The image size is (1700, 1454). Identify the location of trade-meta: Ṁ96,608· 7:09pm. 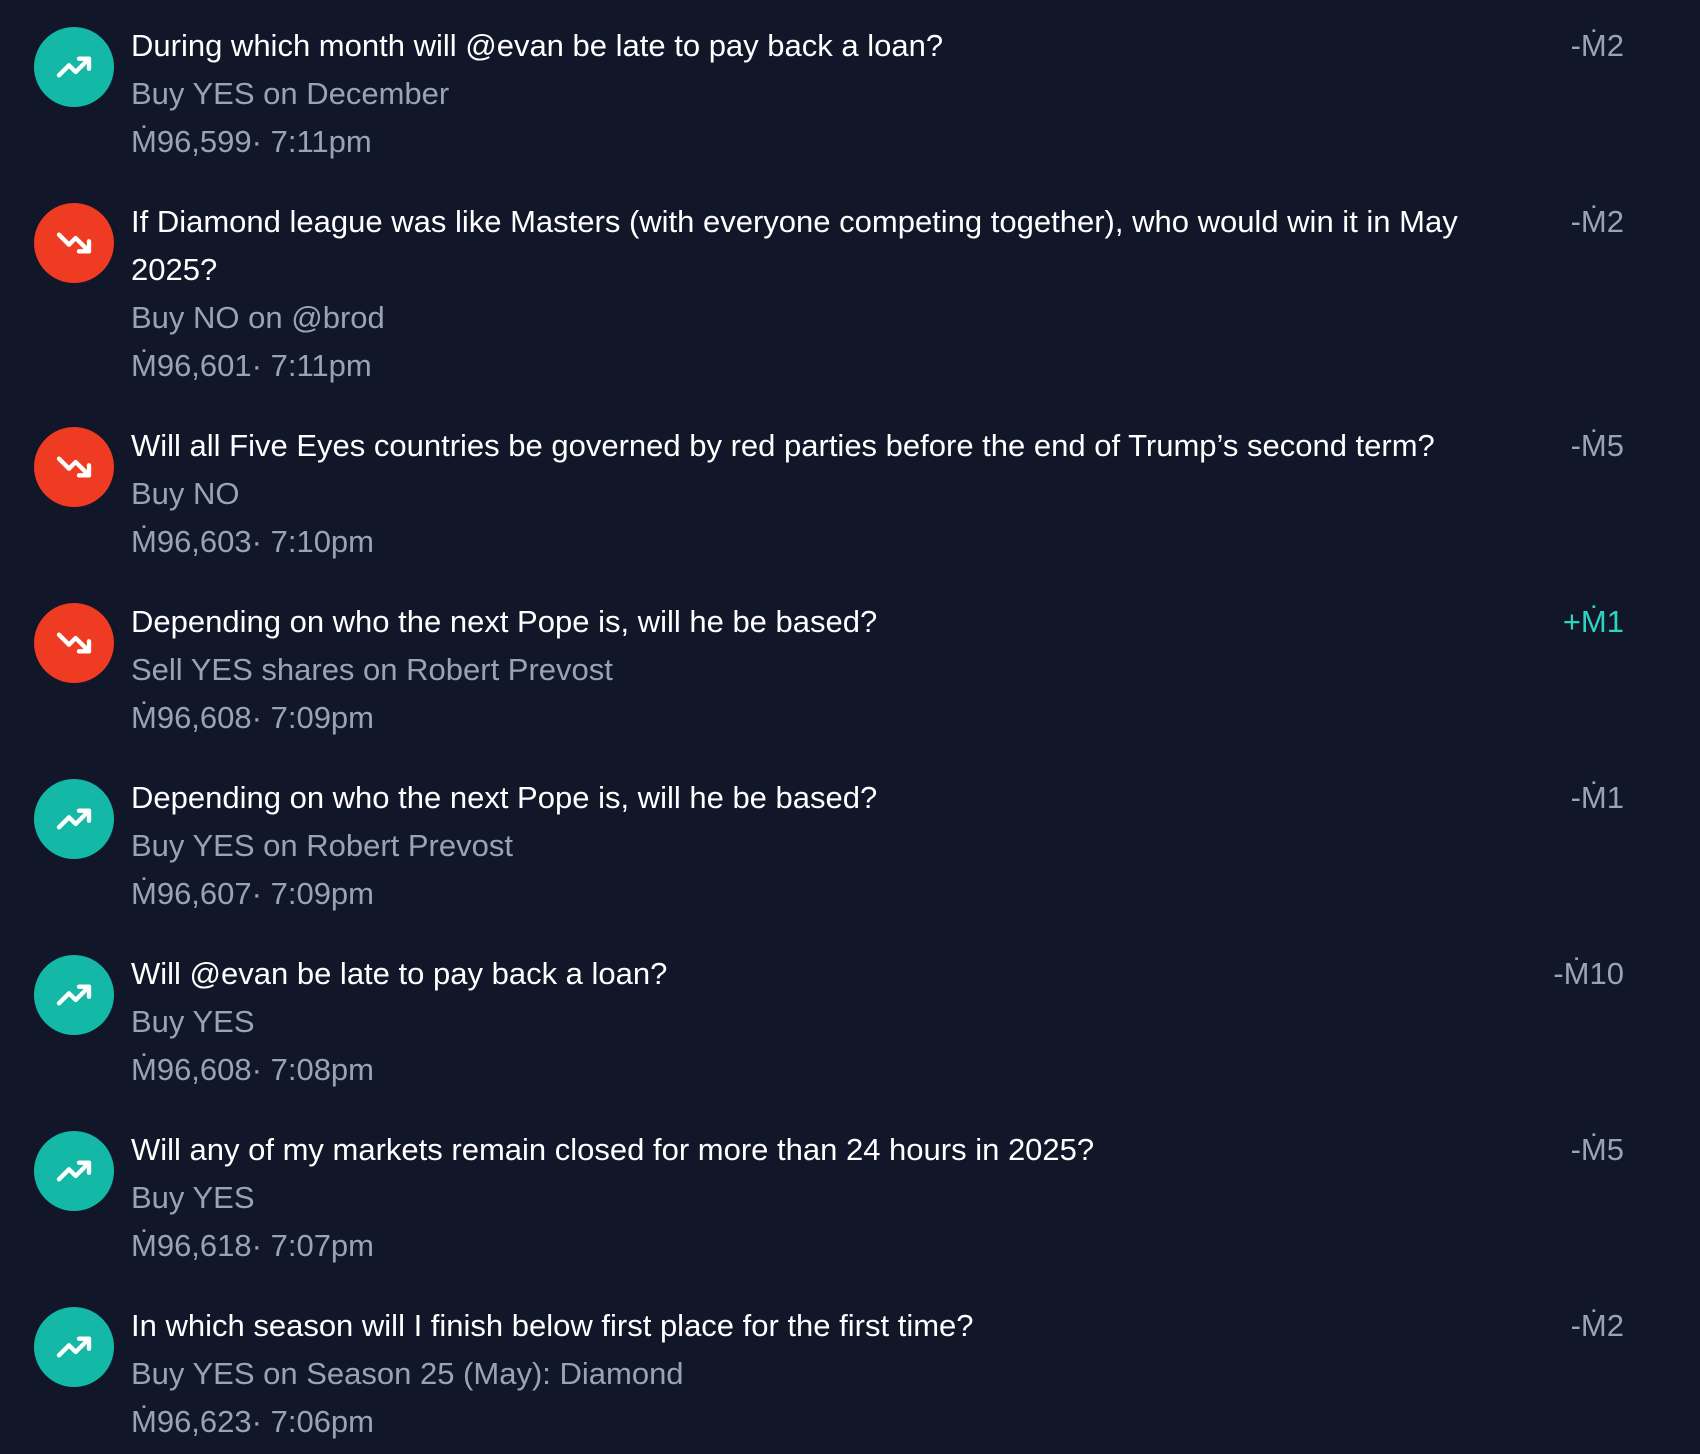
(831, 718).